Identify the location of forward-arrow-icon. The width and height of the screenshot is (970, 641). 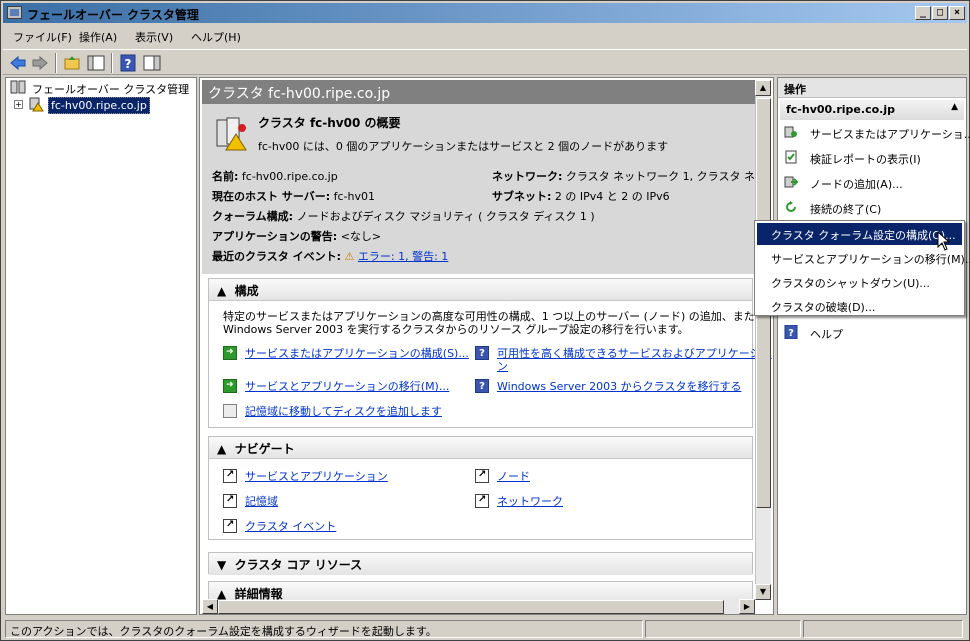
(40, 63).